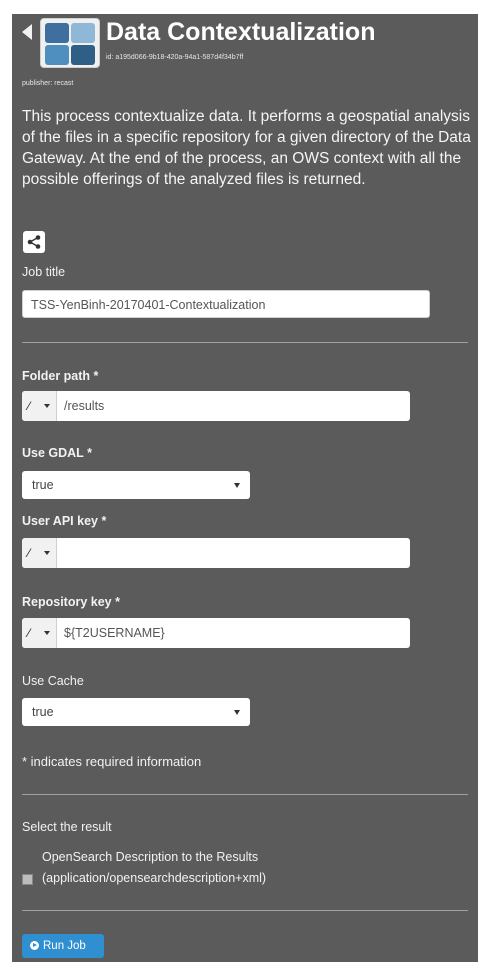  What do you see at coordinates (226, 304) in the screenshot?
I see `job-title-input: TSS-YenBinh-20170401-Contextualization` at bounding box center [226, 304].